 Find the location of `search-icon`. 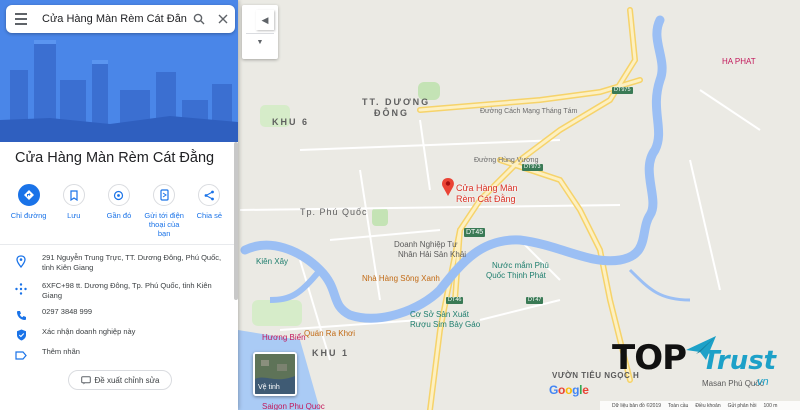

search-icon is located at coordinates (199, 19).